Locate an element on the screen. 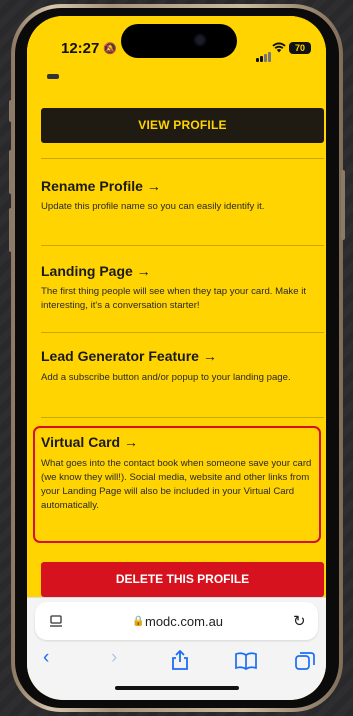 This screenshot has width=353, height=716. url-text: modc.com.au is located at coordinates (184, 621).